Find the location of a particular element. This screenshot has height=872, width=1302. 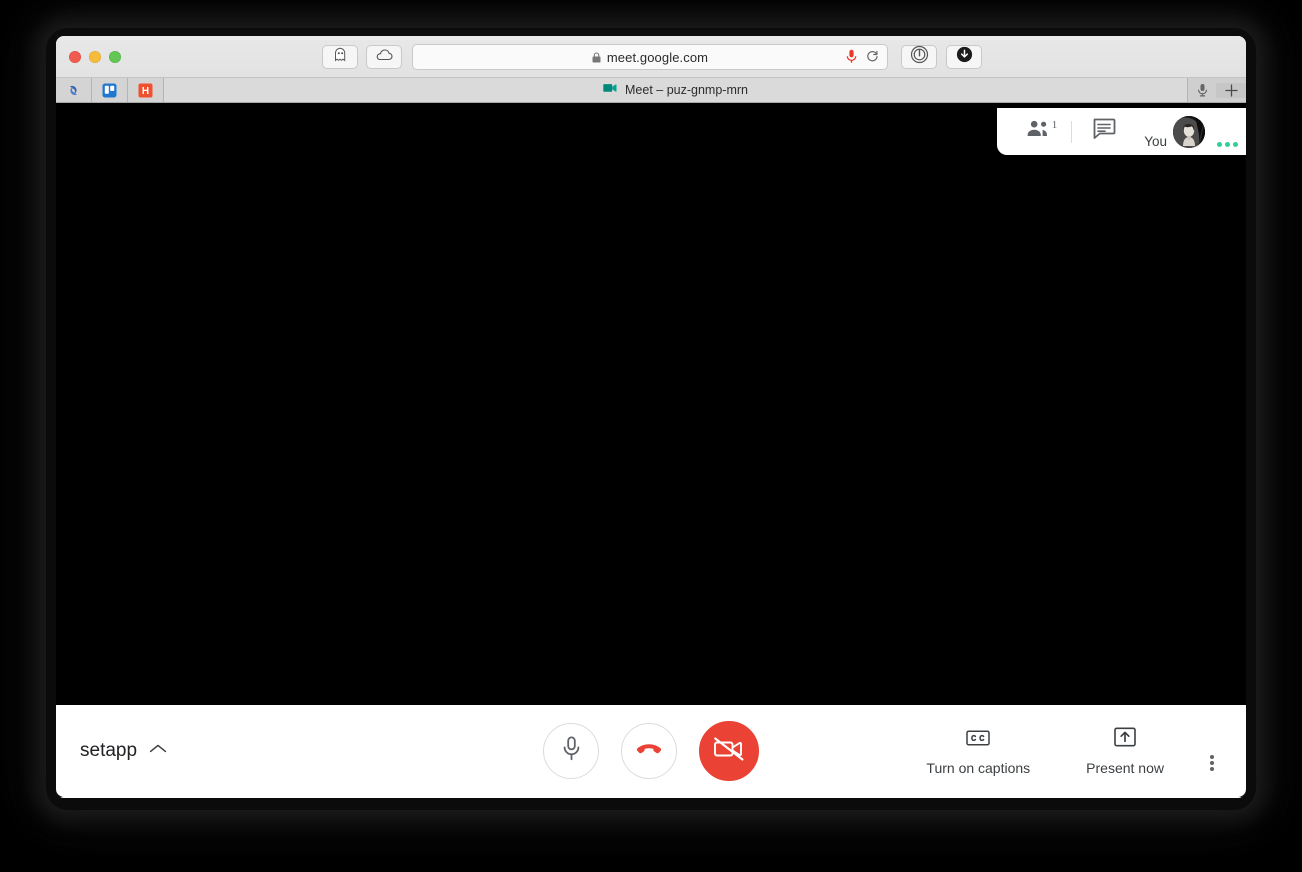

secondary-call-controls: Turn on captions Present now is located at coordinates (1061, 751).